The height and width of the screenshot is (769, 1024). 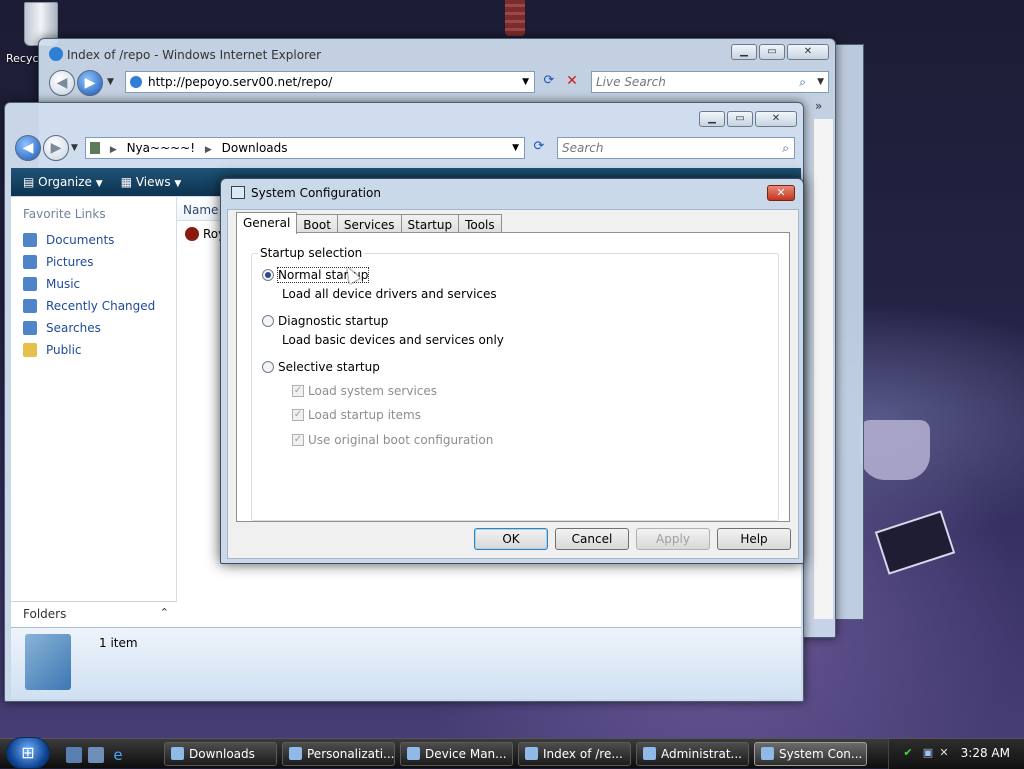 I want to click on history-dropdown-icon: ▼, so click(x=110, y=82).